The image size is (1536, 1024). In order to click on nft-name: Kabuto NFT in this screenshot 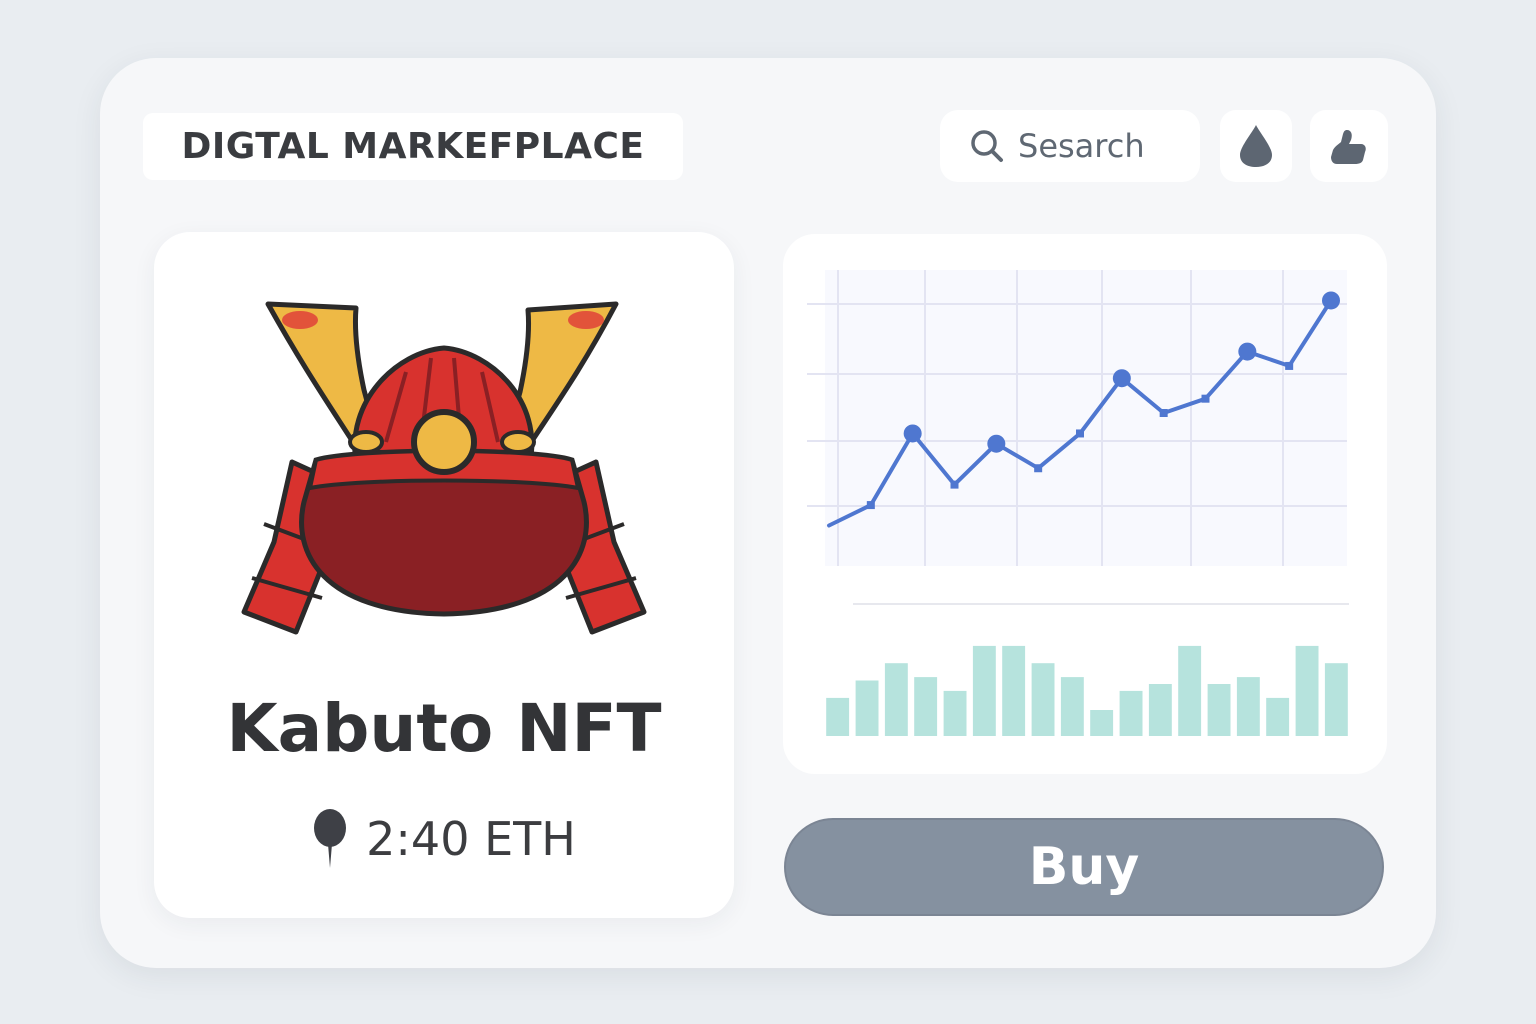, I will do `click(444, 728)`.